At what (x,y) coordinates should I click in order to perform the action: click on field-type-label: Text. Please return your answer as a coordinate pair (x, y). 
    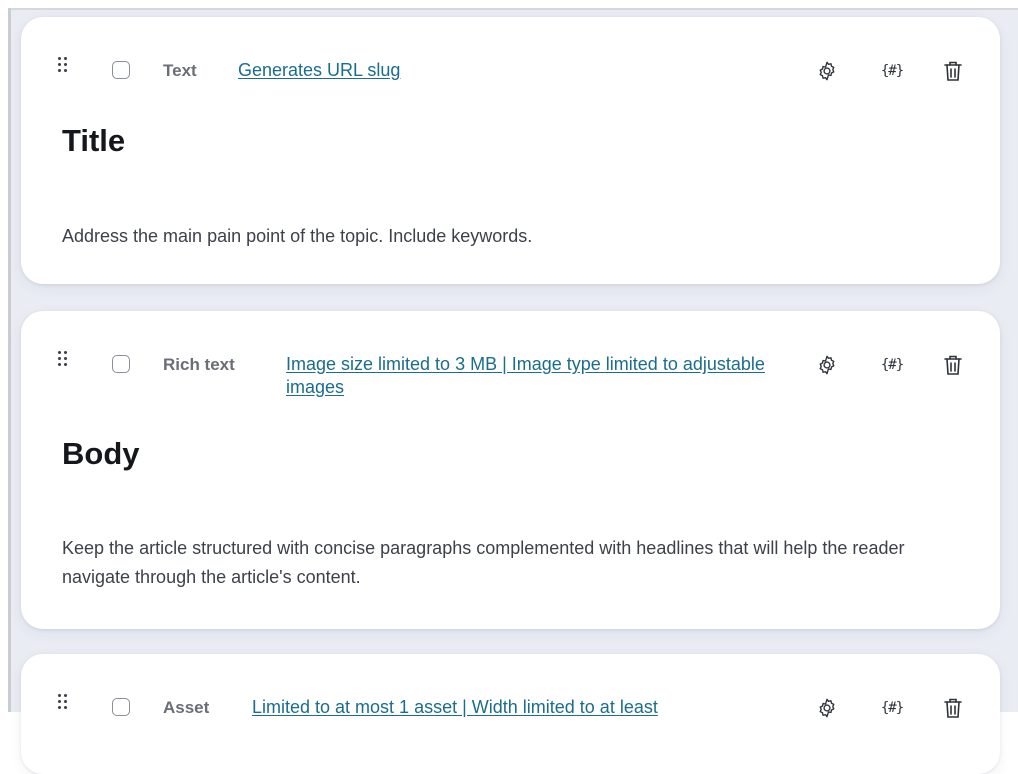
    Looking at the image, I should click on (180, 70).